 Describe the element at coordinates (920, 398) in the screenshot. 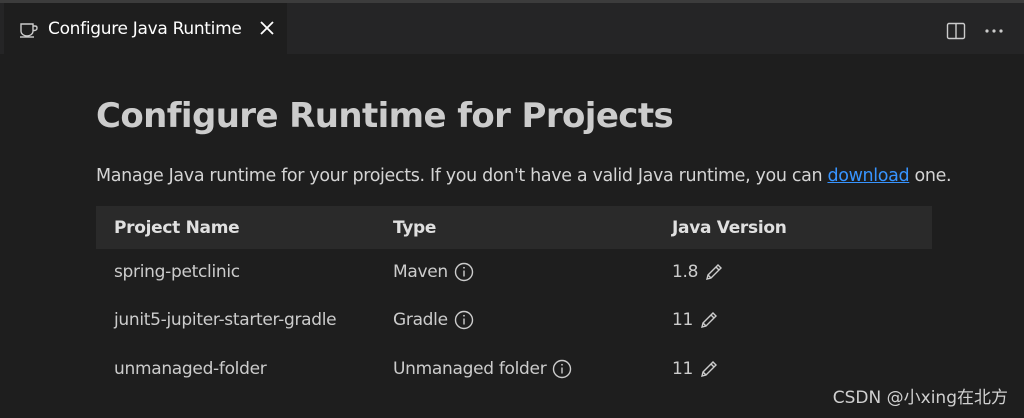

I see `watermark: CSDN @小xing在北方` at that location.